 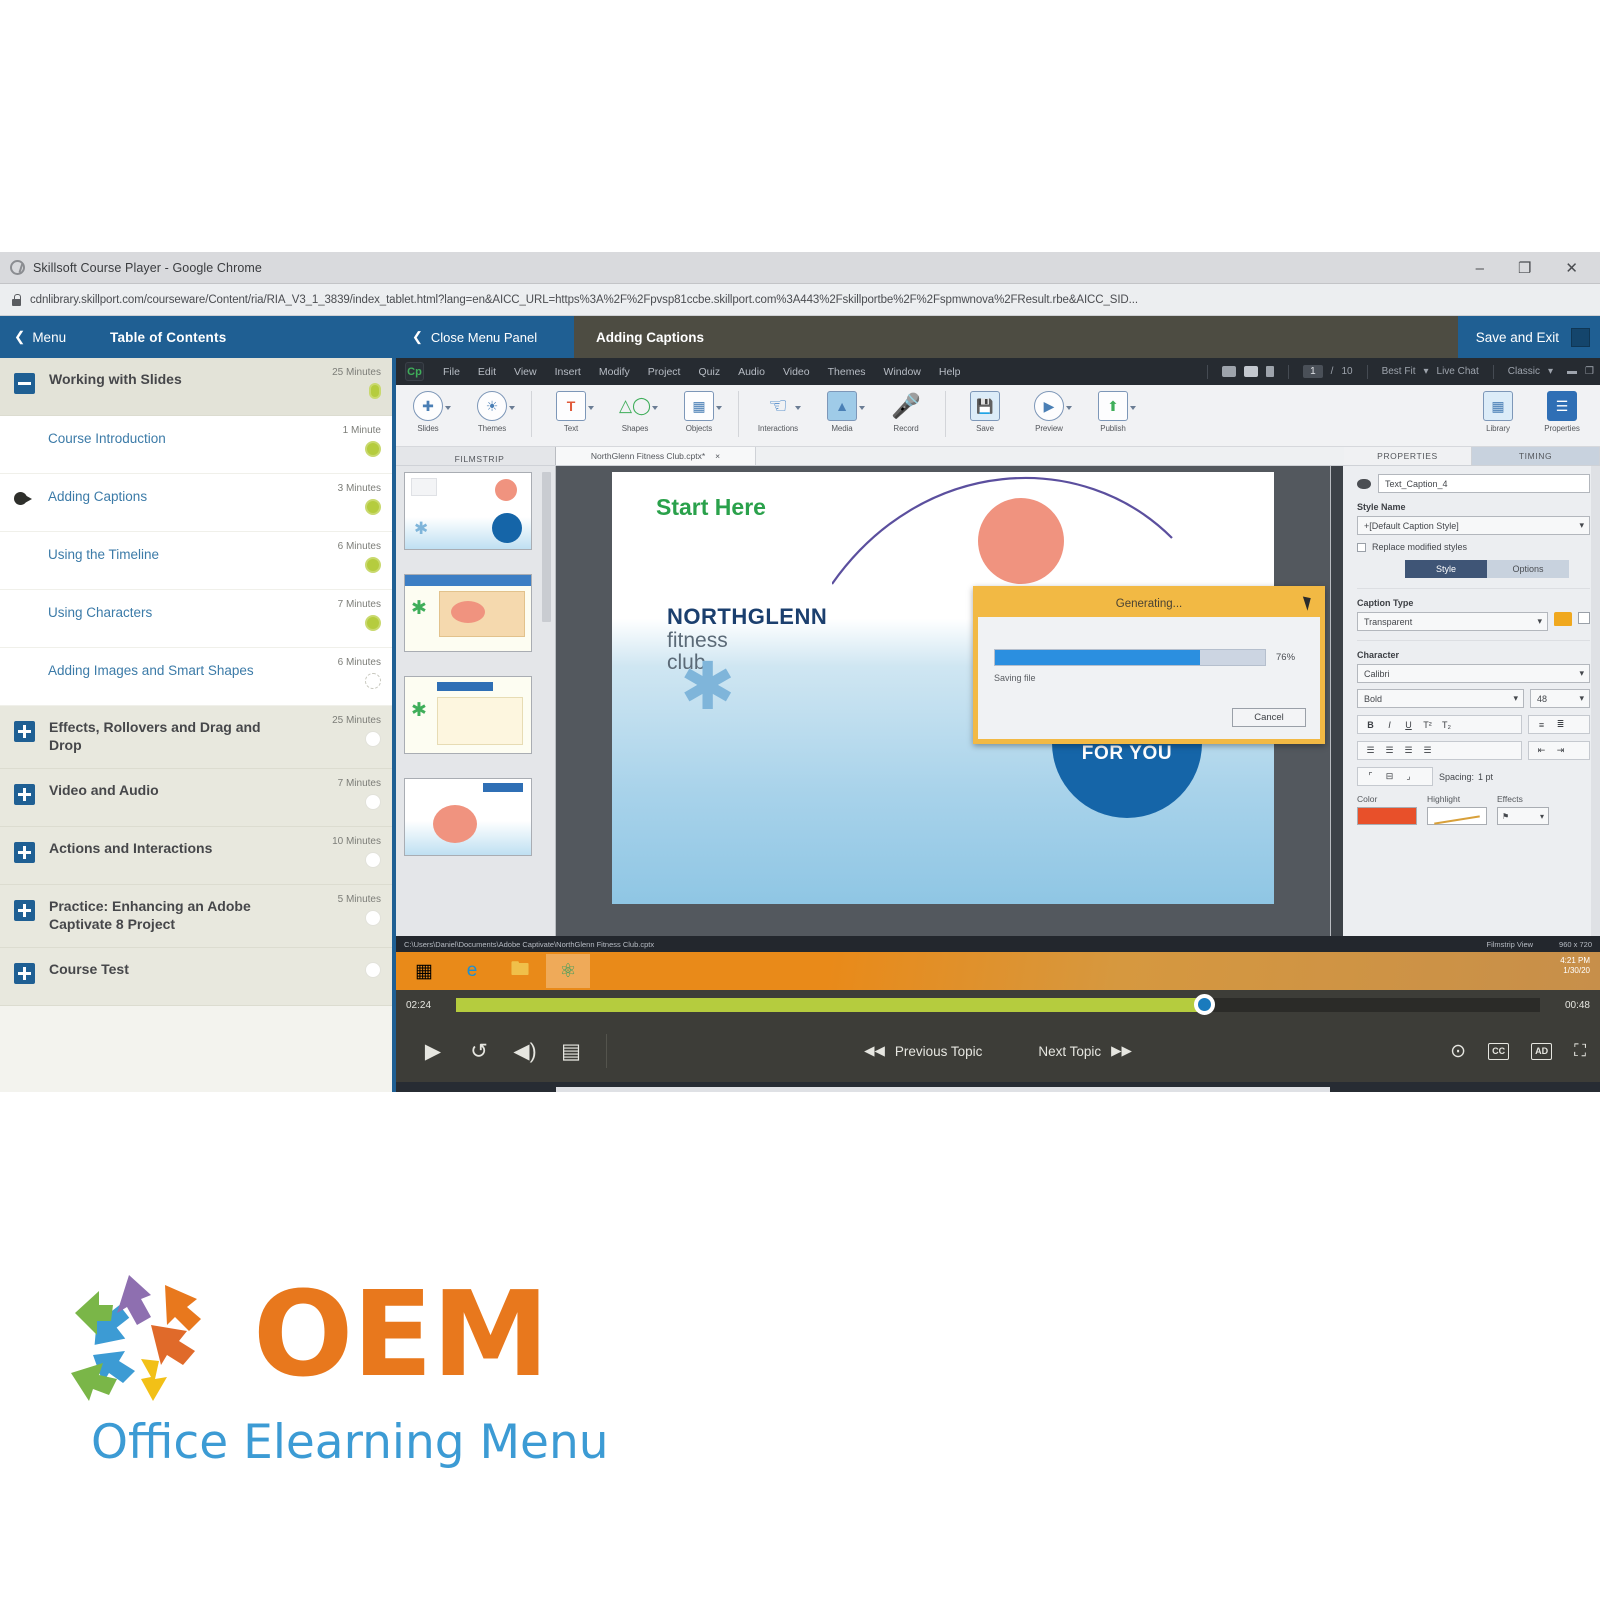 What do you see at coordinates (1560, 698) in the screenshot?
I see `font-size-select: 48 ▾` at bounding box center [1560, 698].